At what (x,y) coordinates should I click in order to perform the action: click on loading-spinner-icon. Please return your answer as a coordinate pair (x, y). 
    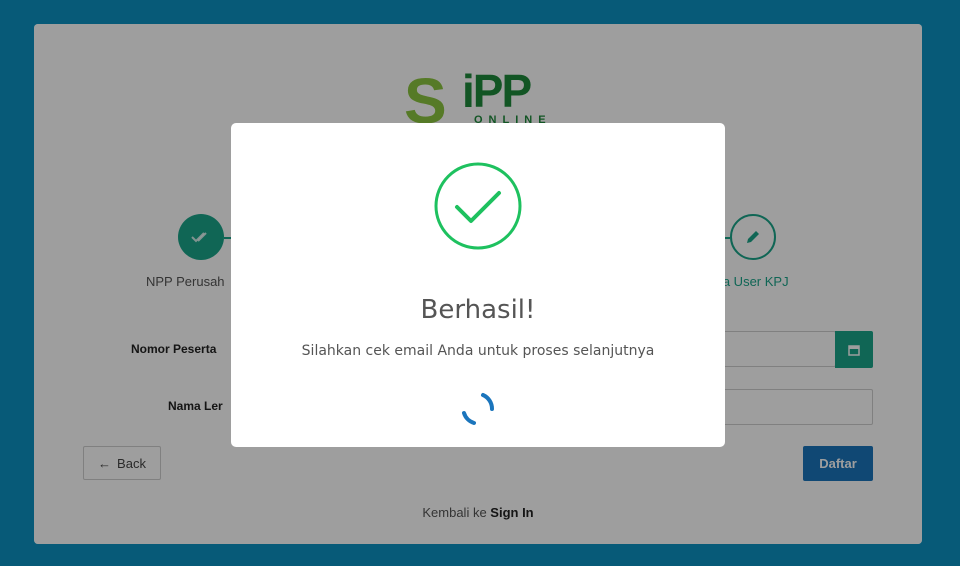
    Looking at the image, I should click on (478, 409).